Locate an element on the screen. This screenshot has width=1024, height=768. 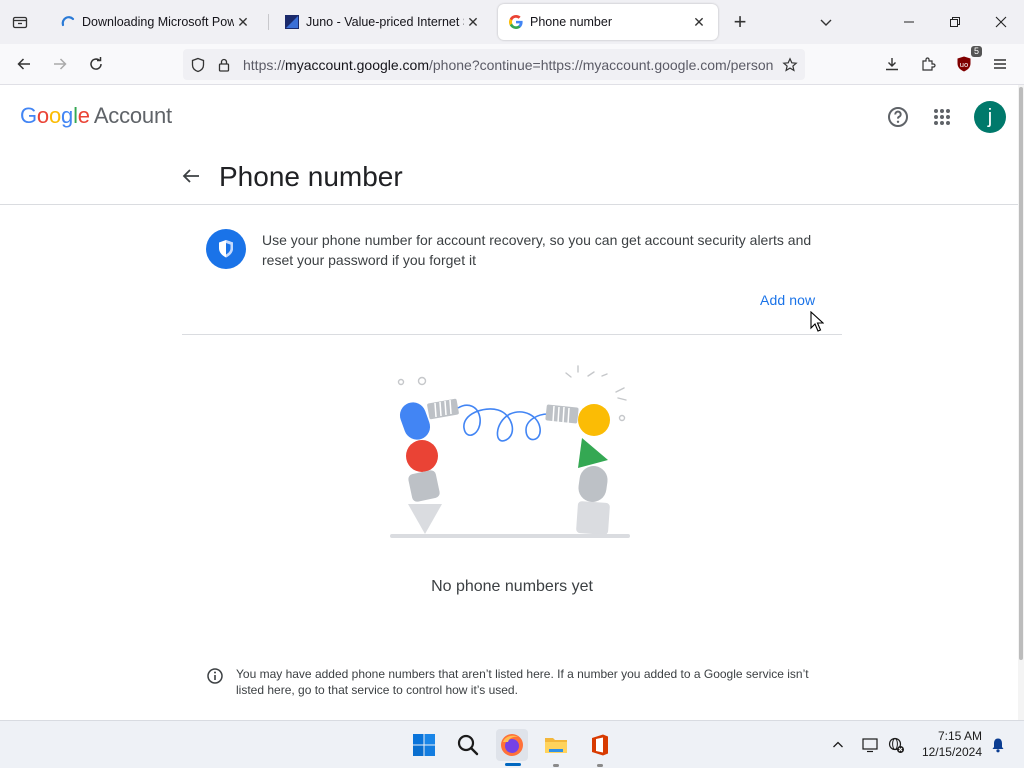
google-account-header: Google Account j is located at coordinates (509, 117).